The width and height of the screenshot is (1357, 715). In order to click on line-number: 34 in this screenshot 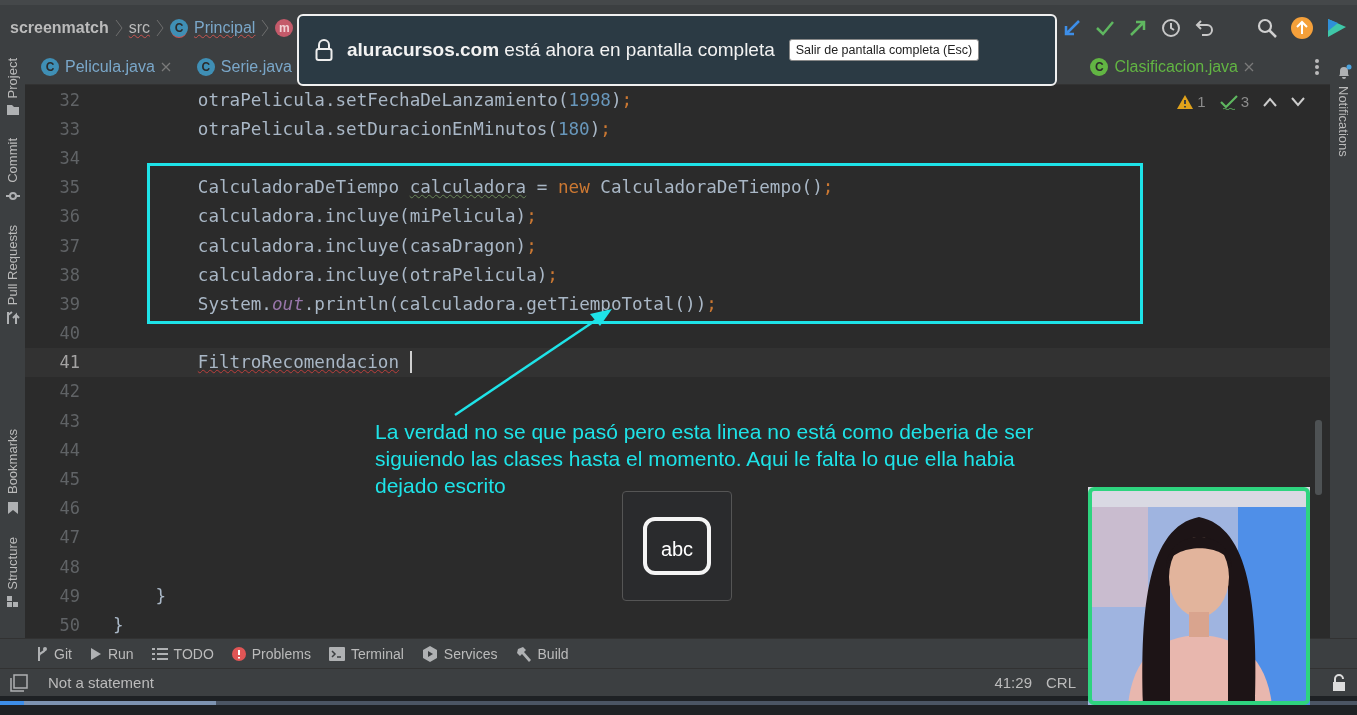, I will do `click(69, 157)`.